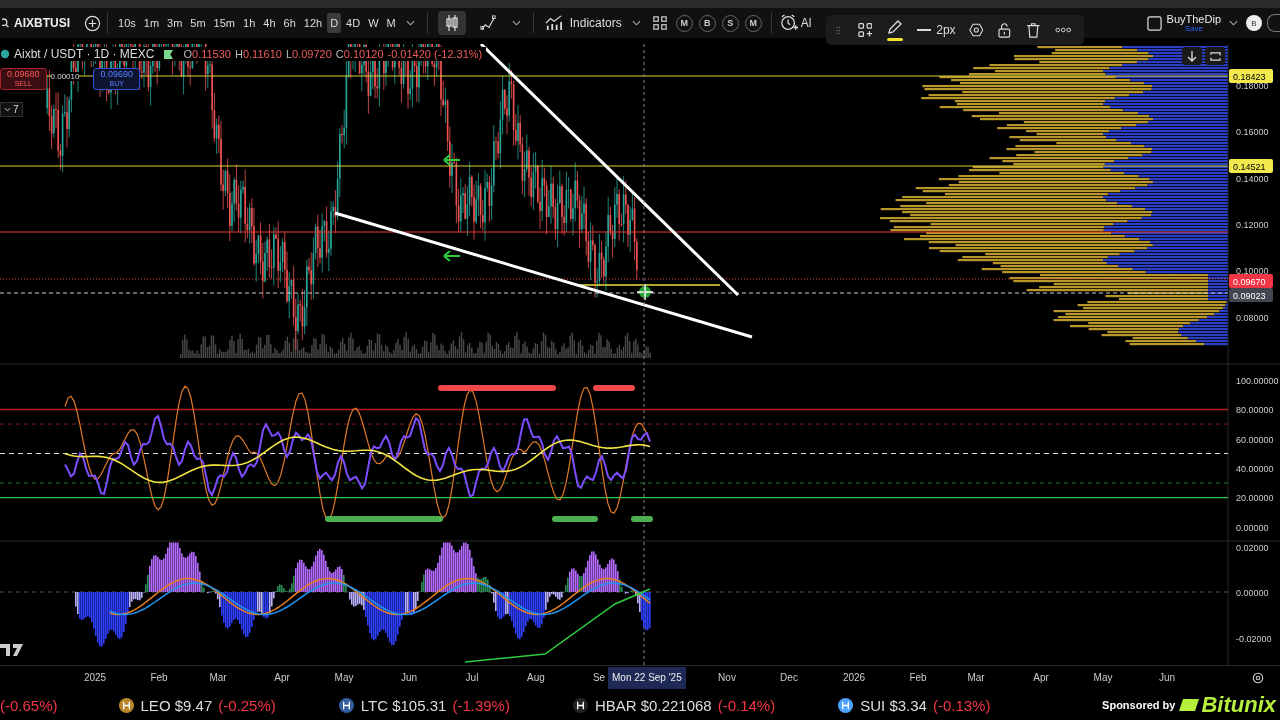  I want to click on grip-icon, so click(838, 30).